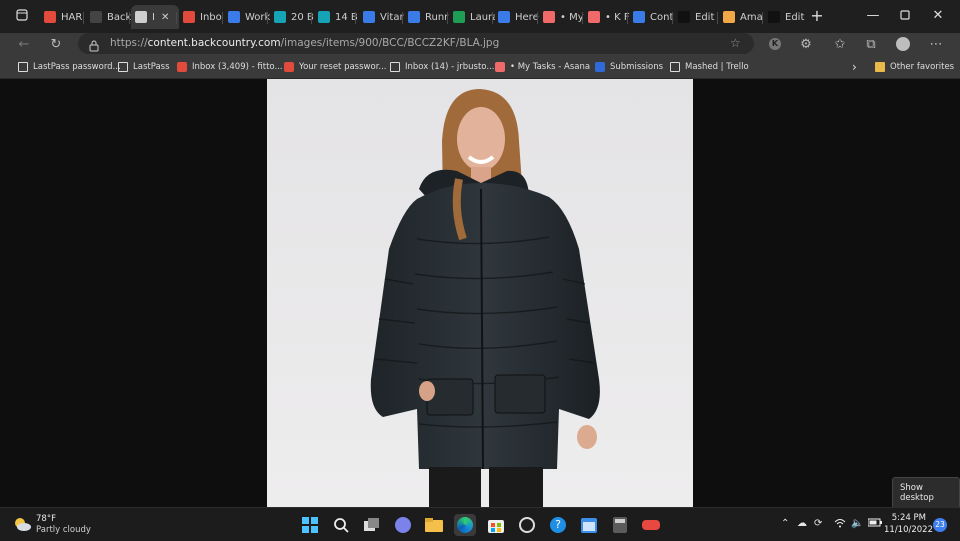 The image size is (960, 541). Describe the element at coordinates (775, 44) in the screenshot. I see `profile-k-icon: K` at that location.